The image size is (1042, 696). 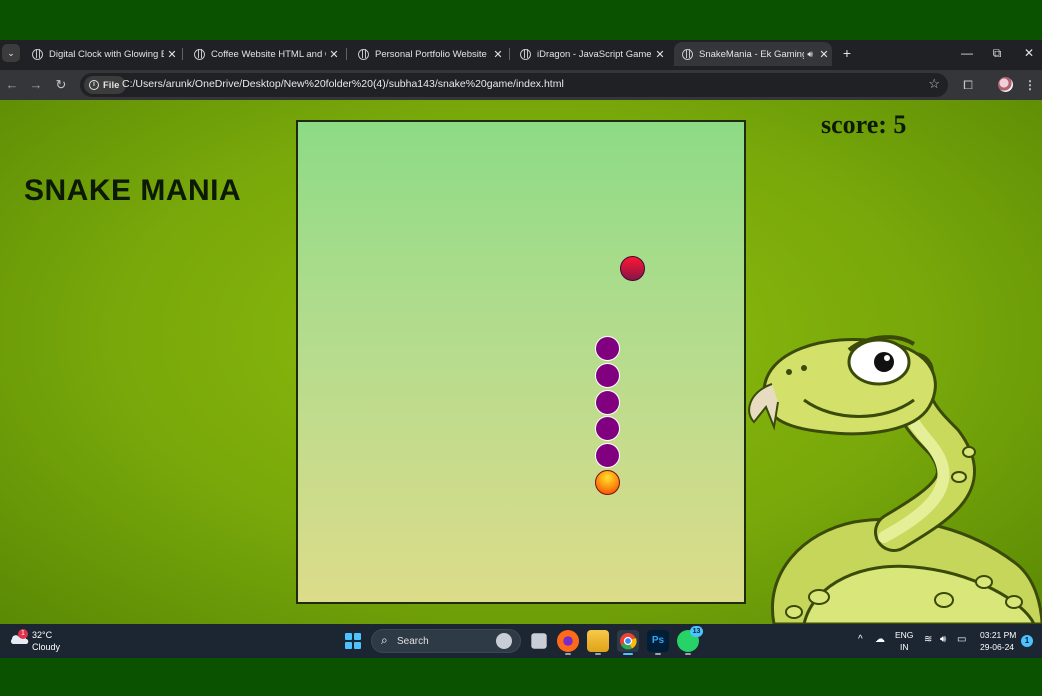 What do you see at coordinates (880, 639) in the screenshot?
I see `cloud-off-icon: ☁` at bounding box center [880, 639].